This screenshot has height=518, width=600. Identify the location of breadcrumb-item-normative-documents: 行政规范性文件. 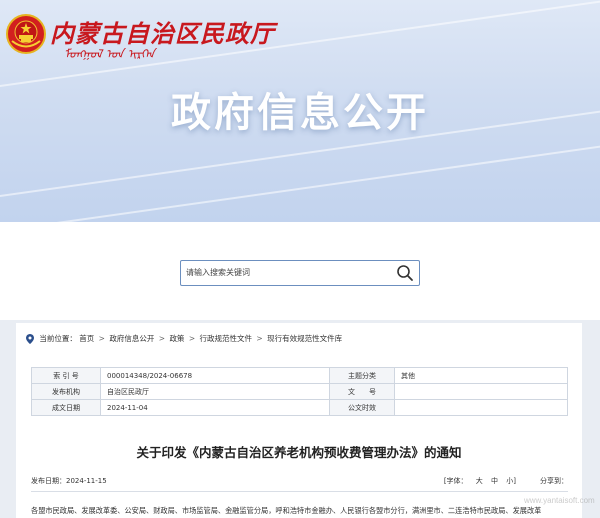
(226, 338).